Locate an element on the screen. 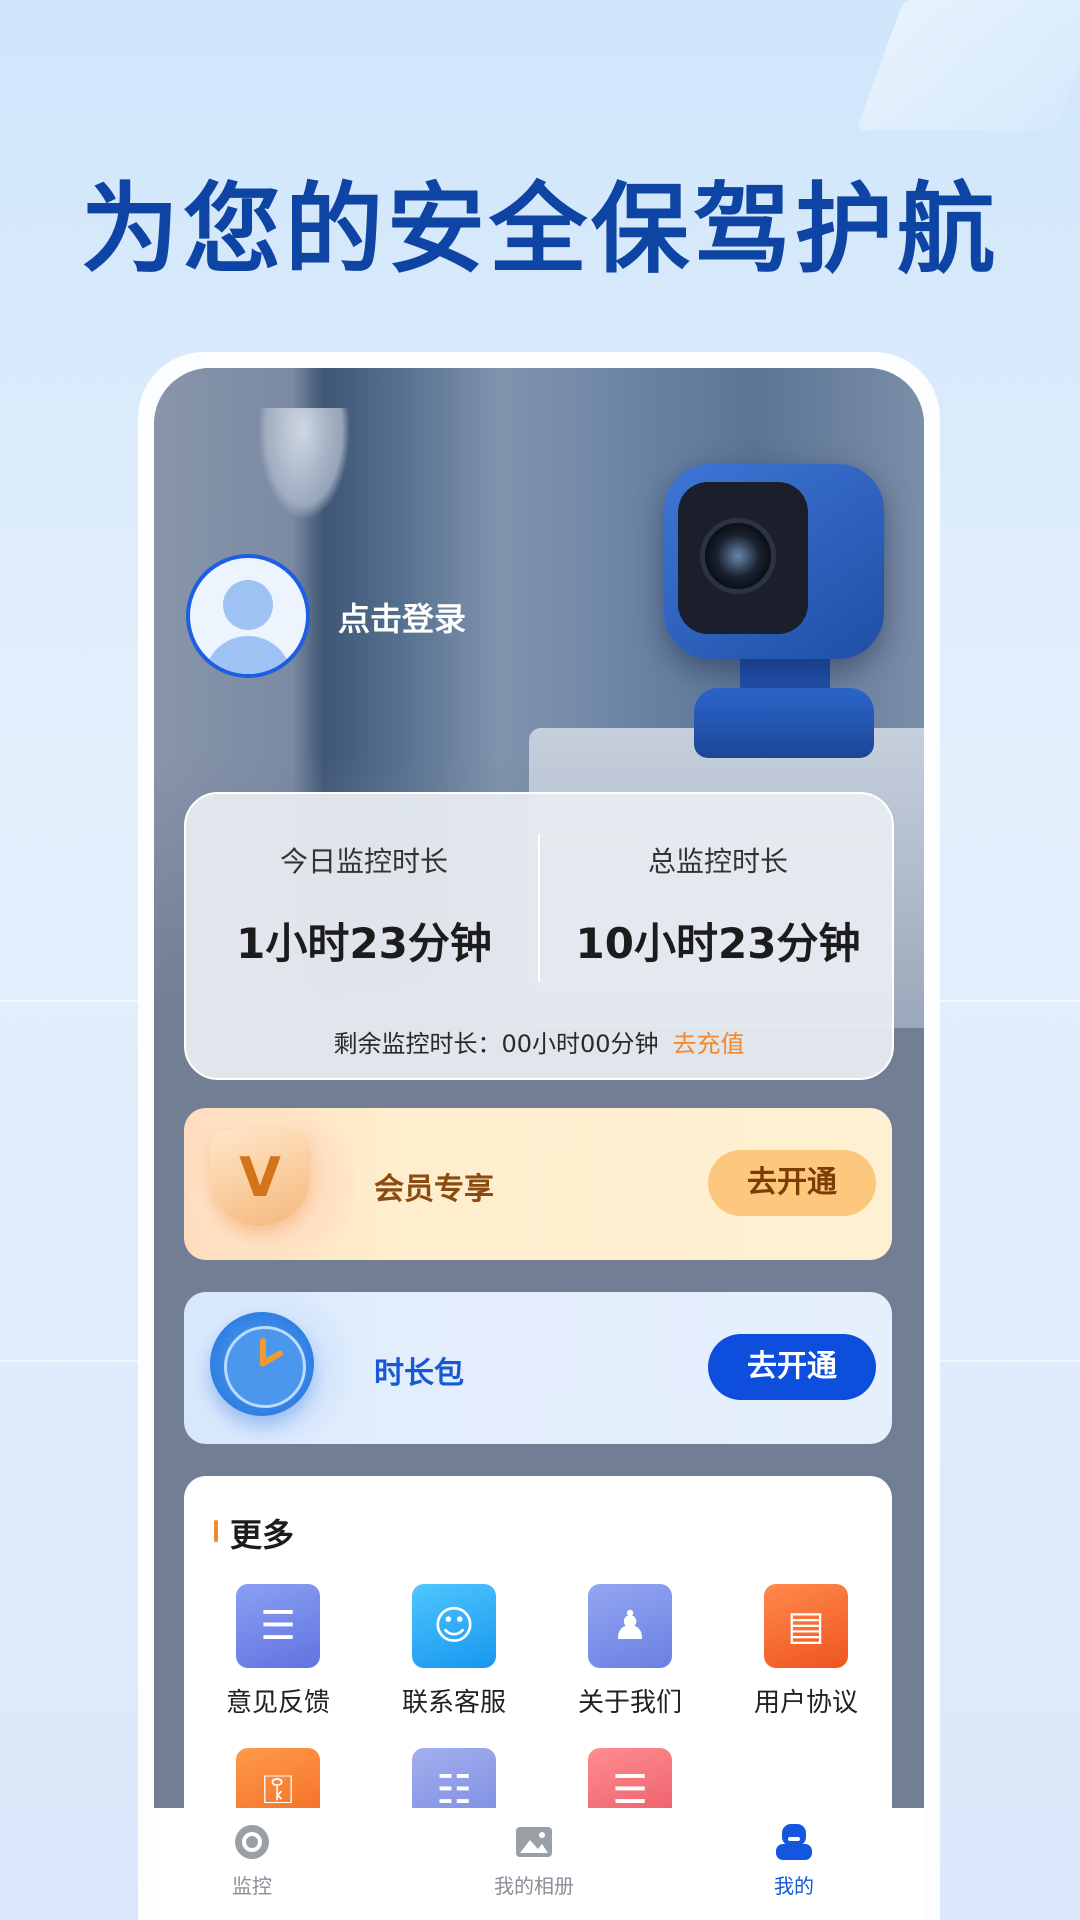 Image resolution: width=1080 pixels, height=1920 pixels. more-title: 更多 is located at coordinates (262, 1535).